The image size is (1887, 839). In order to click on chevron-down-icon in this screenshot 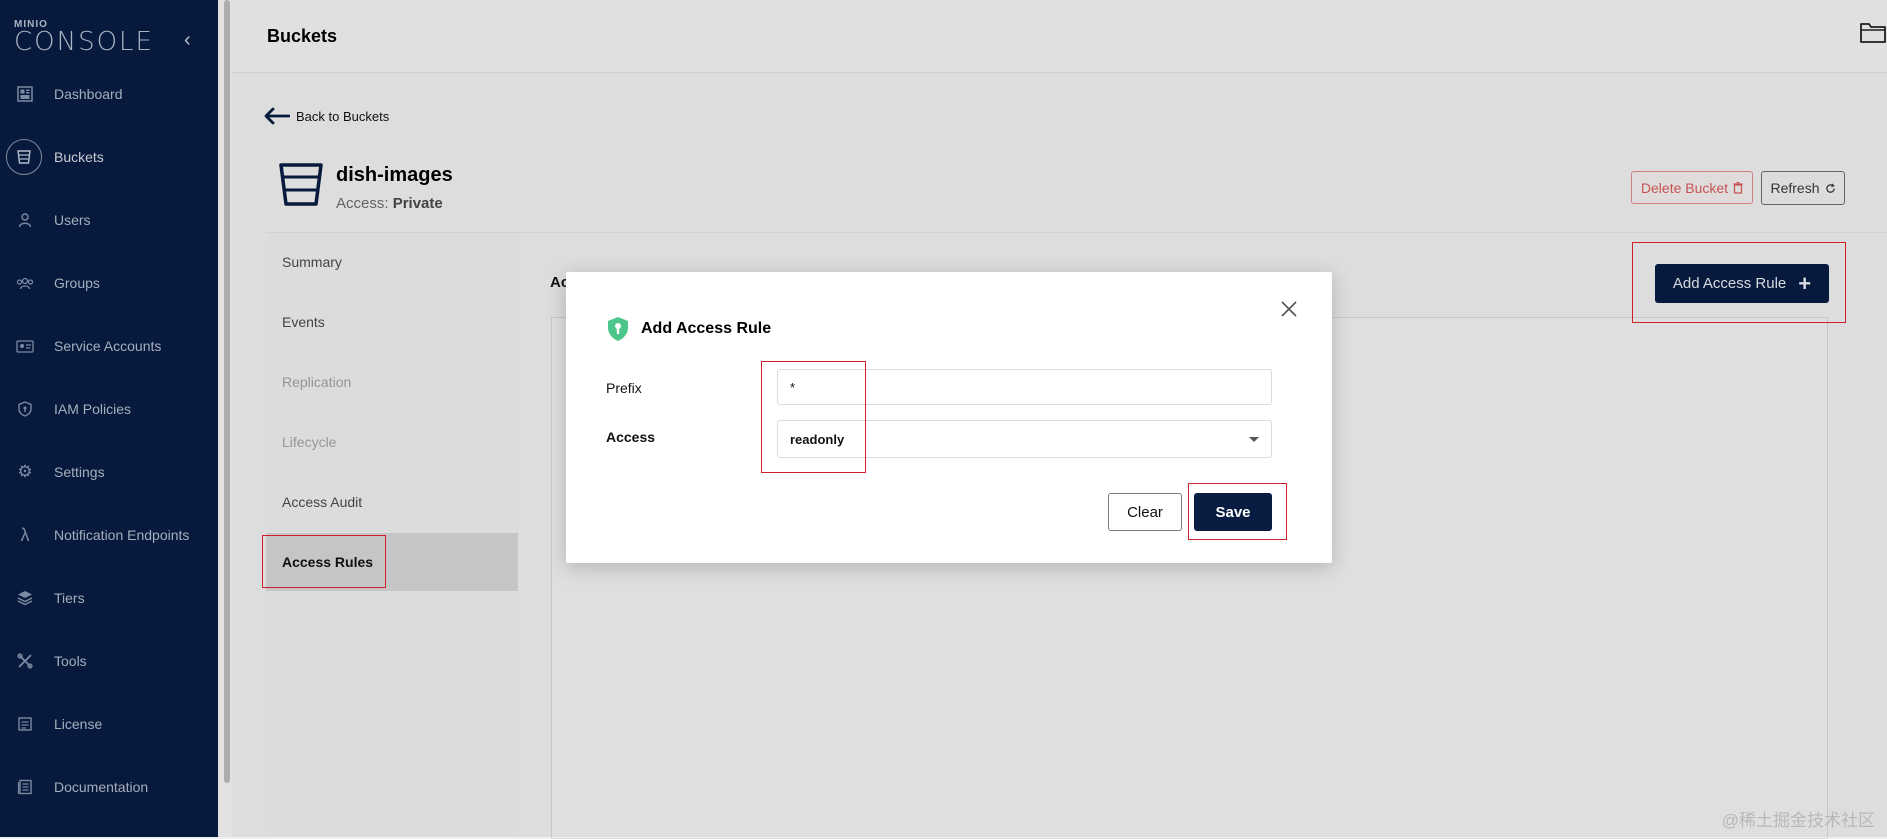, I will do `click(1254, 439)`.